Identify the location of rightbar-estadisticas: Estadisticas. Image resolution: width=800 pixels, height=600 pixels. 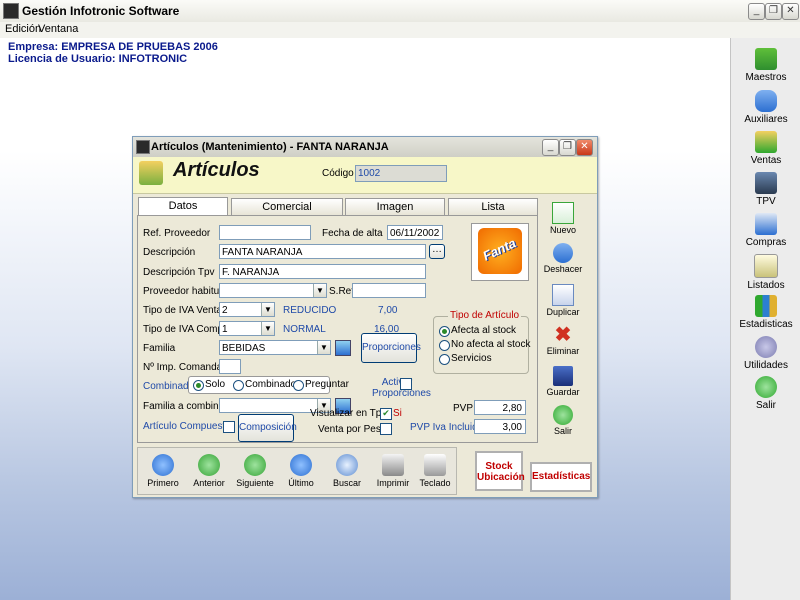
(765, 312).